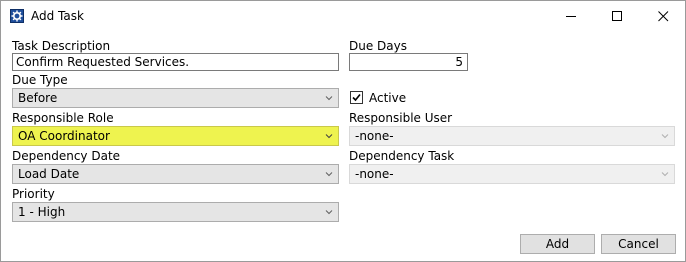  What do you see at coordinates (175, 136) in the screenshot?
I see `responsible-role-select: OA Coordinator` at bounding box center [175, 136].